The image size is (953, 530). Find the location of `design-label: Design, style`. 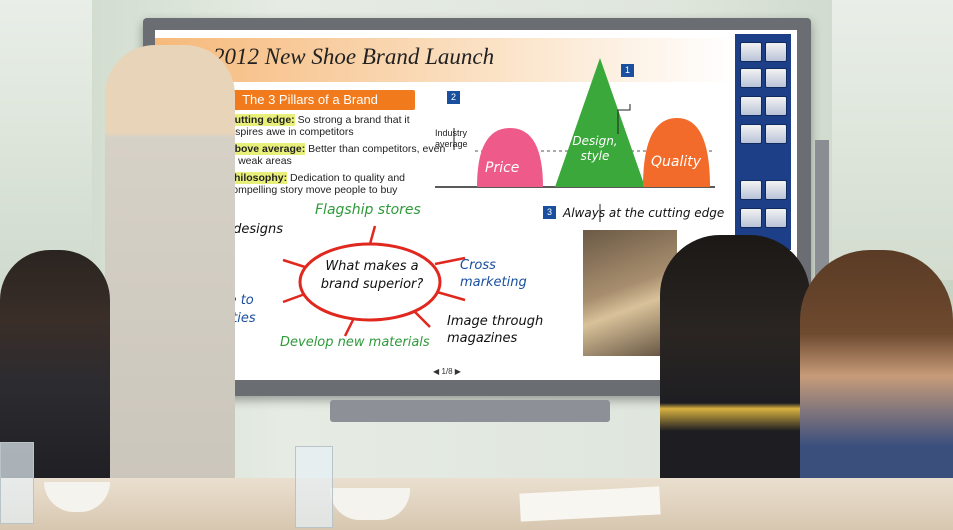

design-label: Design, style is located at coordinates (595, 148).